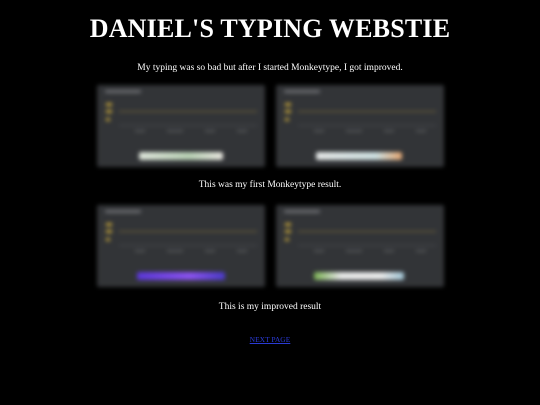  I want to click on first-result-caption: This was my first Monkeytype result., so click(270, 185).